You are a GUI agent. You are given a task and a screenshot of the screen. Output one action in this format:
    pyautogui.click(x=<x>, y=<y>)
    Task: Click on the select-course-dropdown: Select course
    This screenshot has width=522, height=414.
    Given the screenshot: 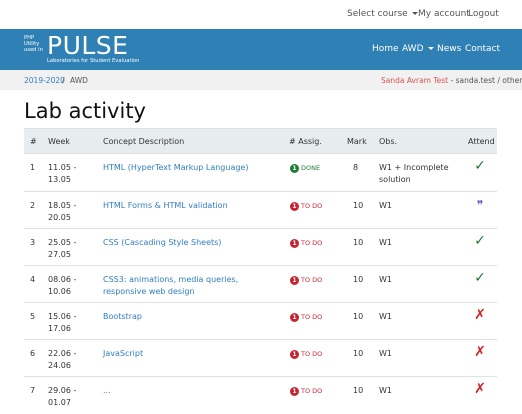 What is the action you would take?
    pyautogui.click(x=382, y=14)
    